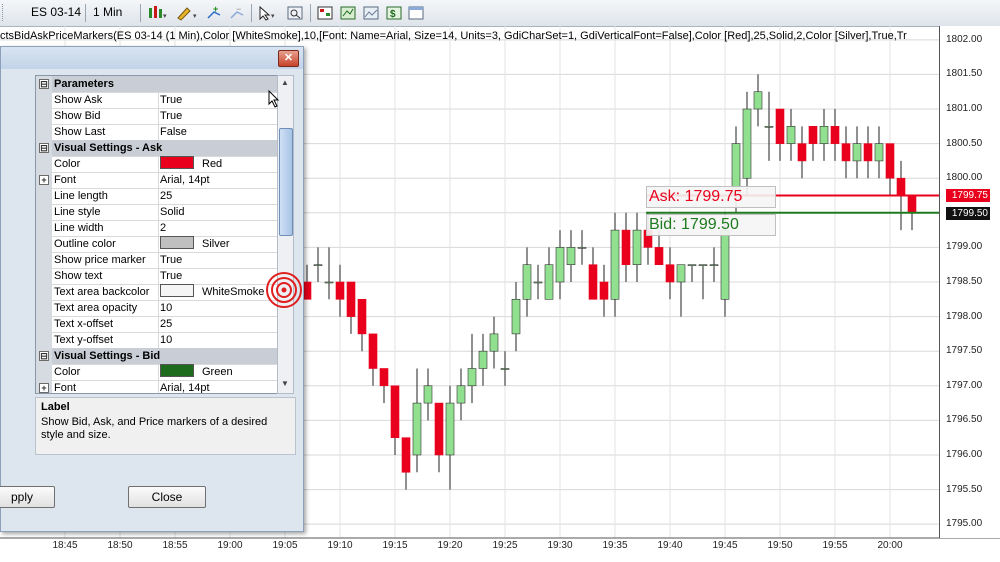 This screenshot has width=1000, height=562. I want to click on property-row: Color Red, so click(156, 164).